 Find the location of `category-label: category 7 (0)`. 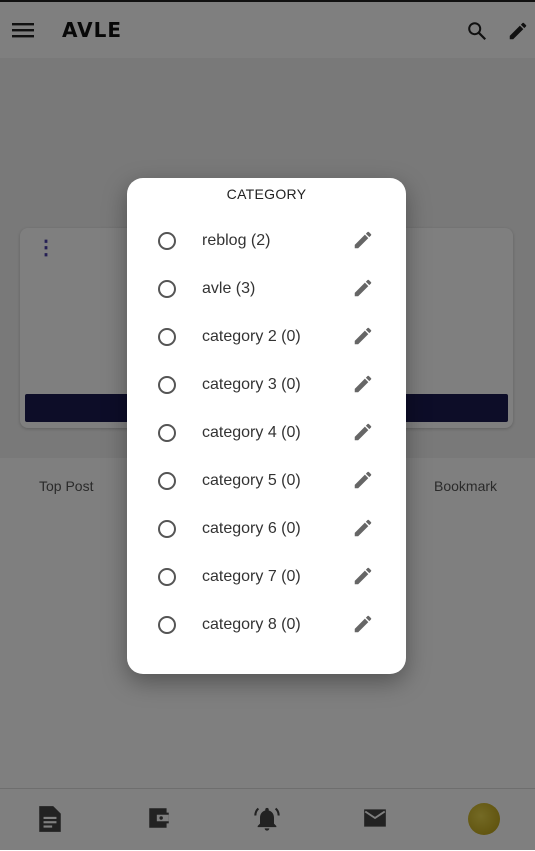

category-label: category 7 (0) is located at coordinates (251, 576).